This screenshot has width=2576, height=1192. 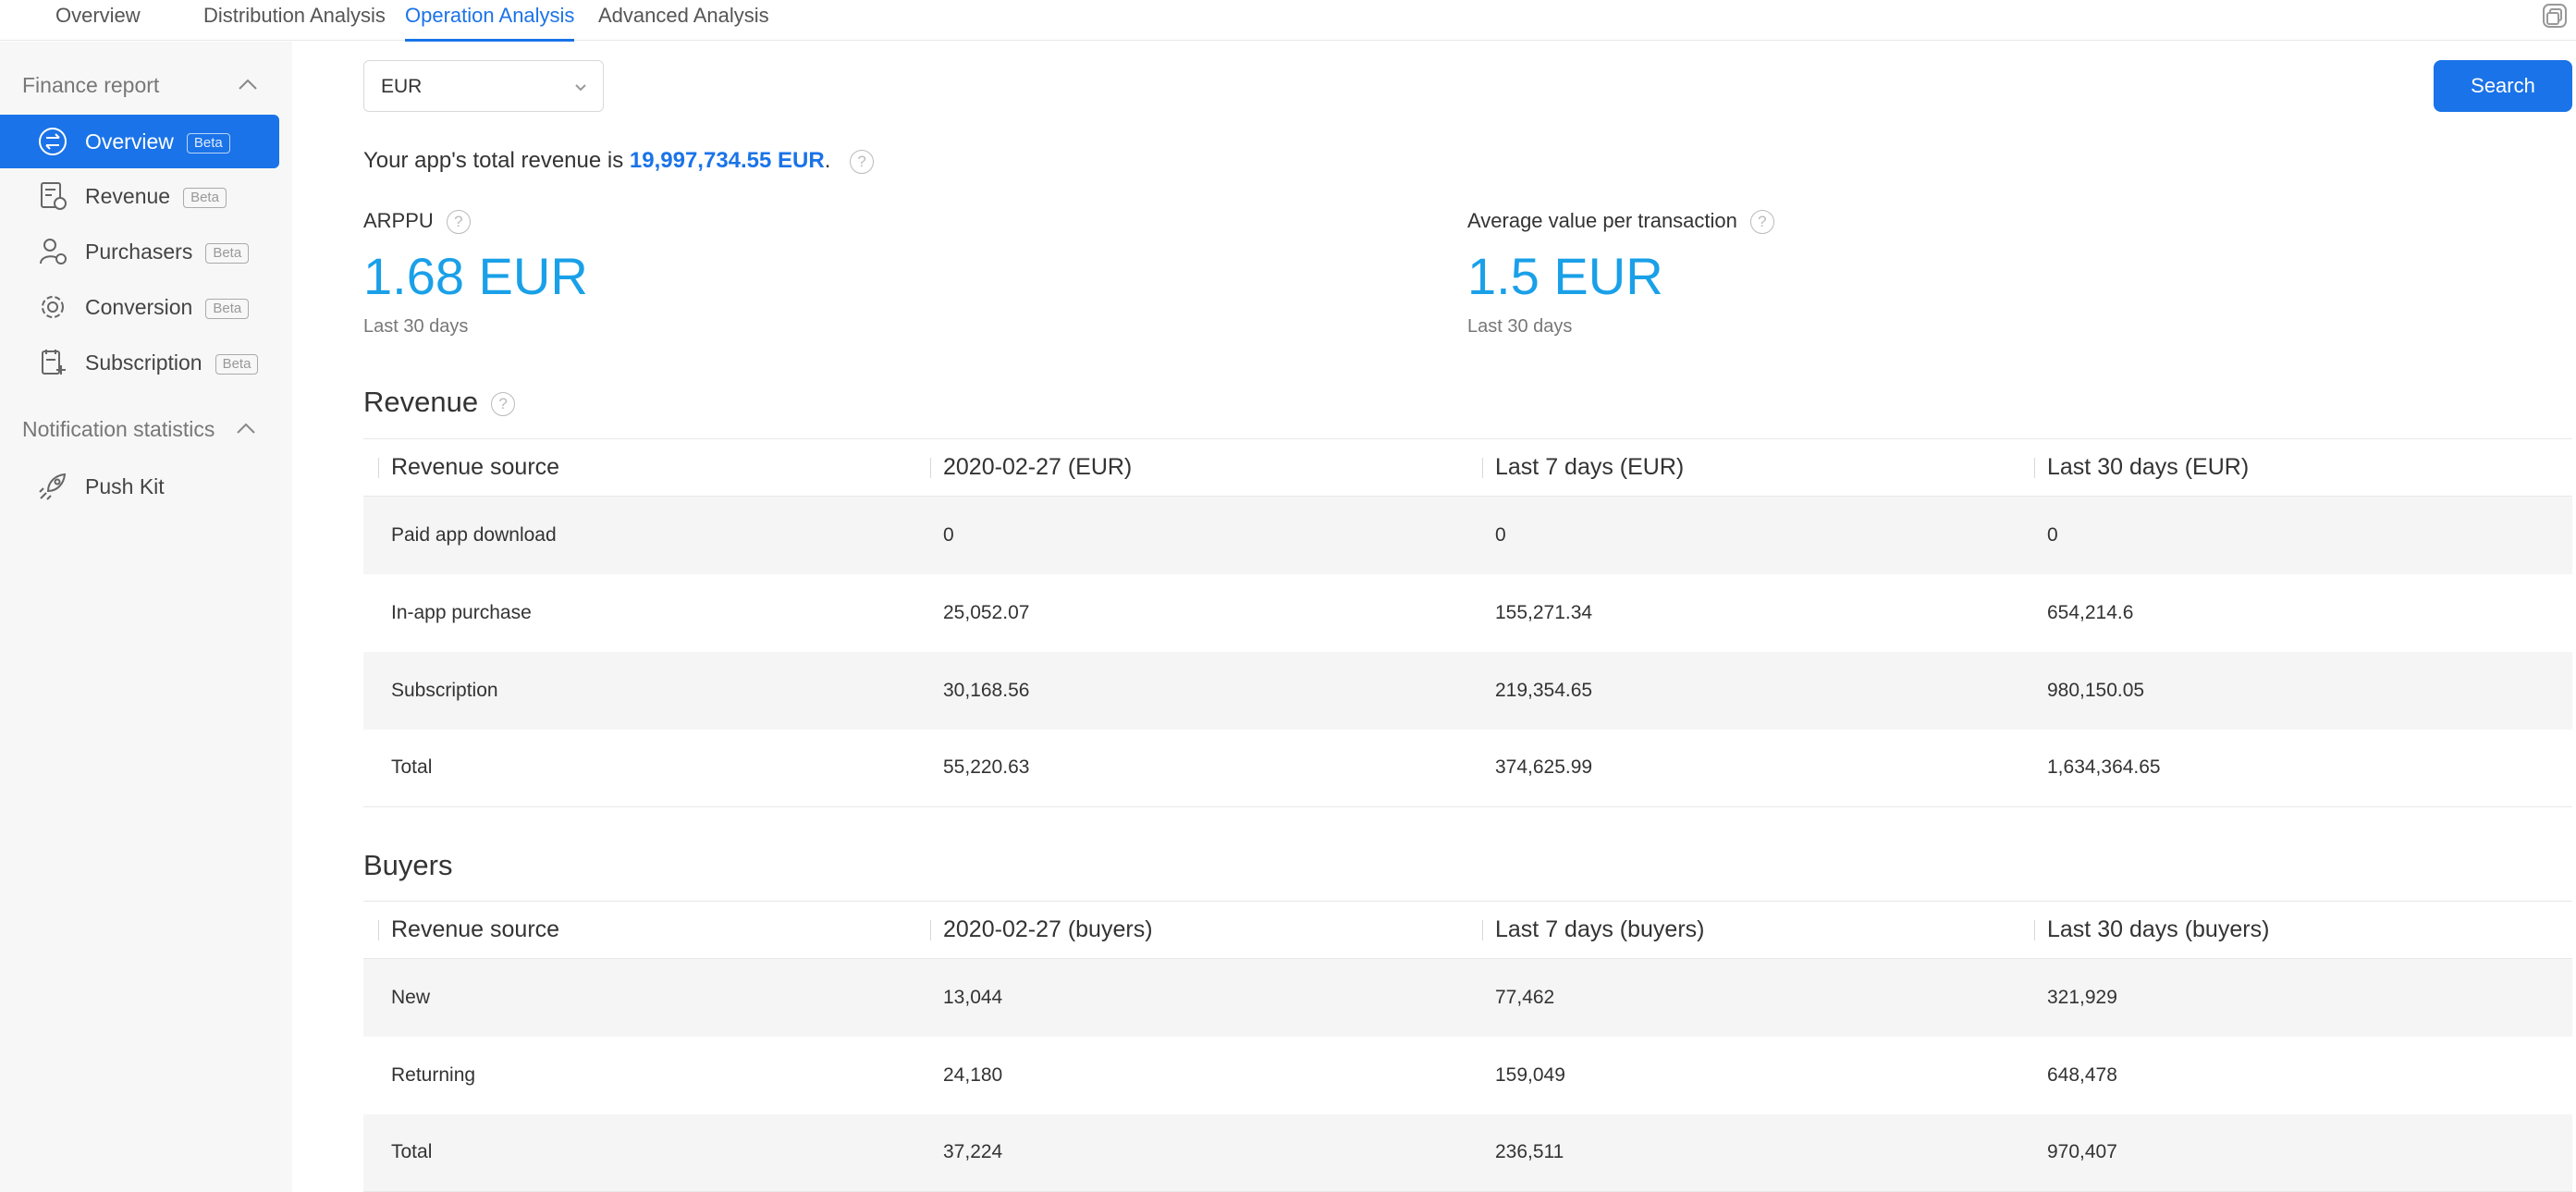 I want to click on table-cell: 159,049, so click(x=1530, y=1074).